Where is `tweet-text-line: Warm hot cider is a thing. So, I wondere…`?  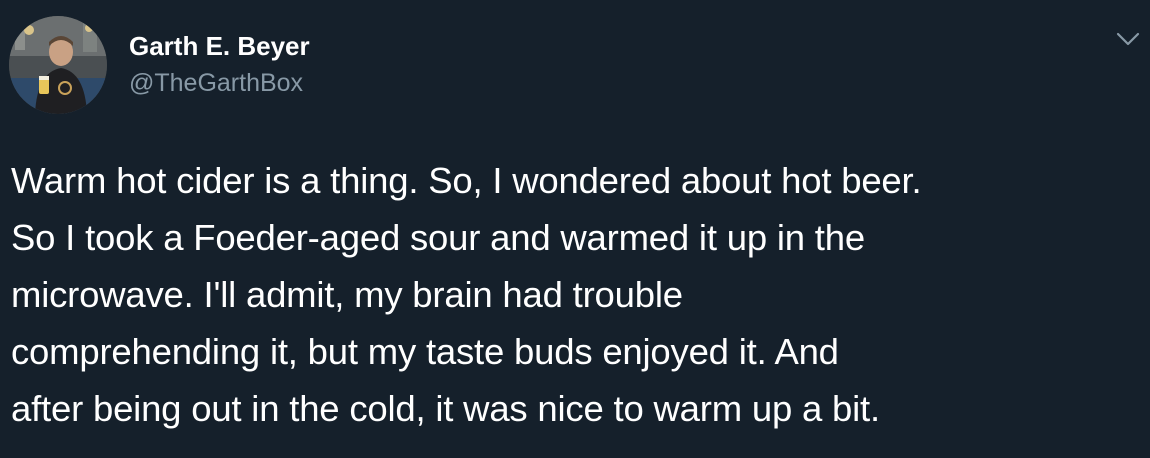
tweet-text-line: Warm hot cider is a thing. So, I wondere… is located at coordinates (466, 180).